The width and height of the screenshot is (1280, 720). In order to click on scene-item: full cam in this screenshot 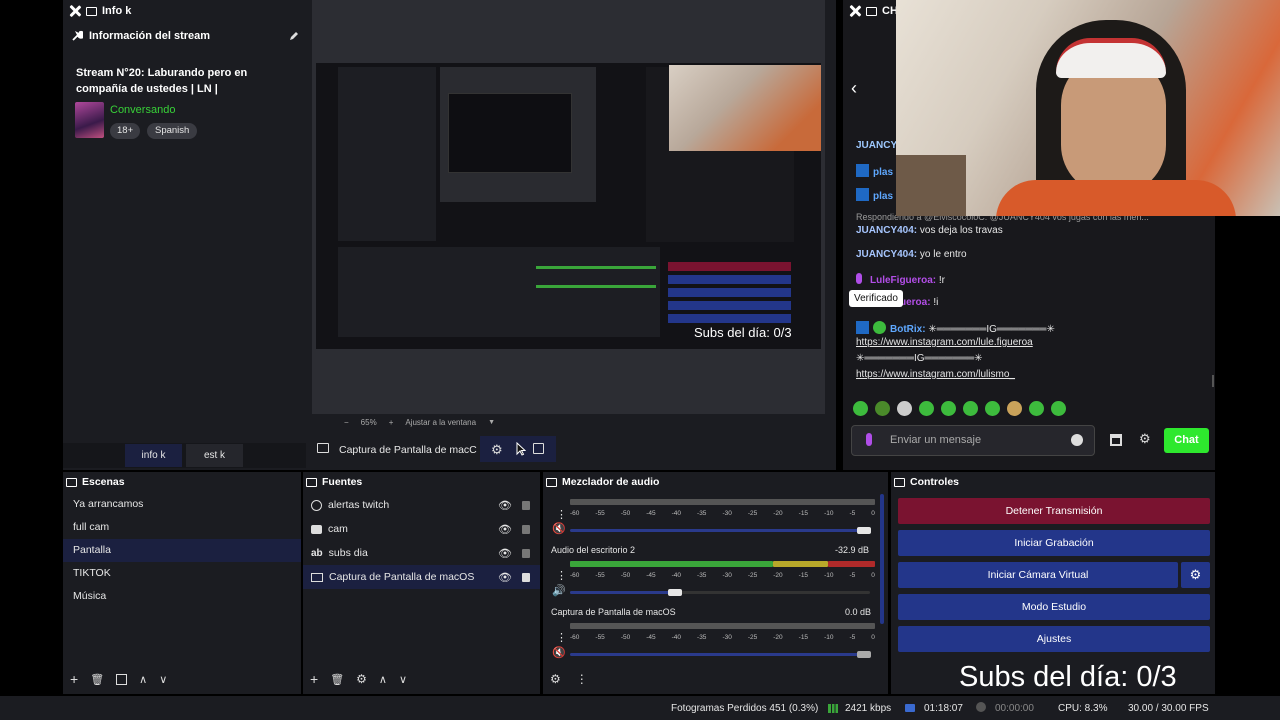, I will do `click(182, 527)`.